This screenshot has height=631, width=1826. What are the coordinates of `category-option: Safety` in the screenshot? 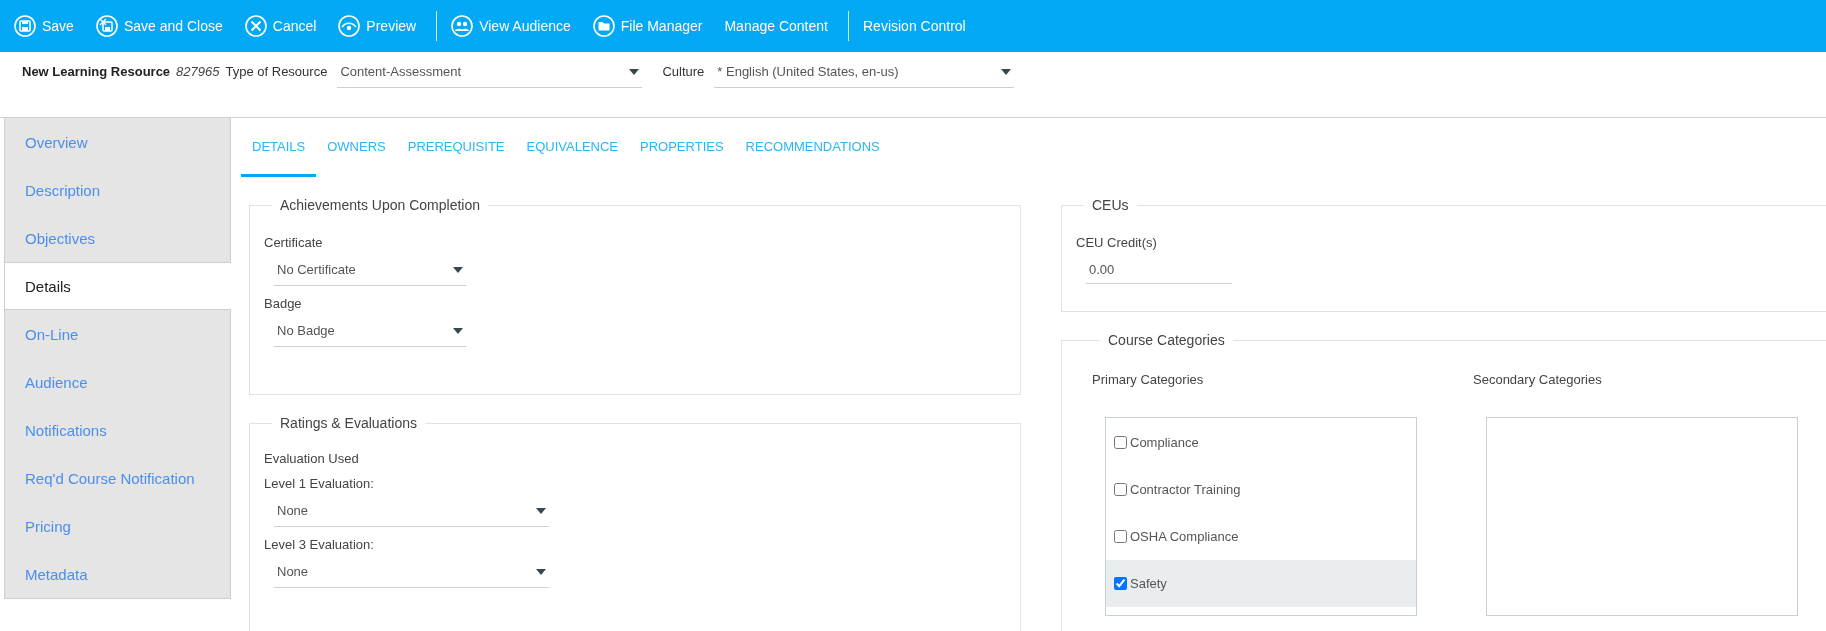 It's located at (1261, 583).